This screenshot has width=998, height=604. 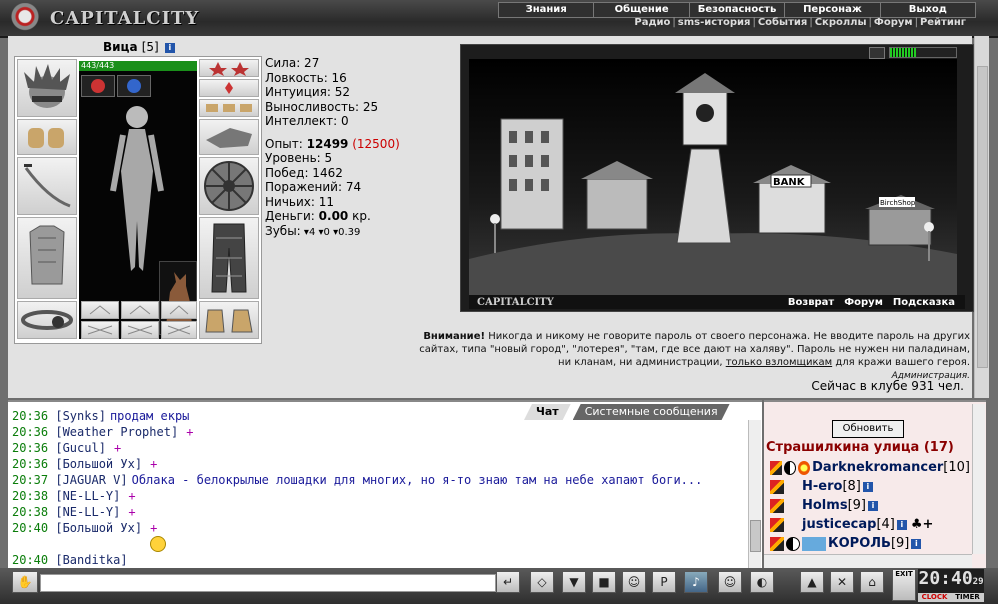 I want to click on menu-social: Общение, so click(x=642, y=10).